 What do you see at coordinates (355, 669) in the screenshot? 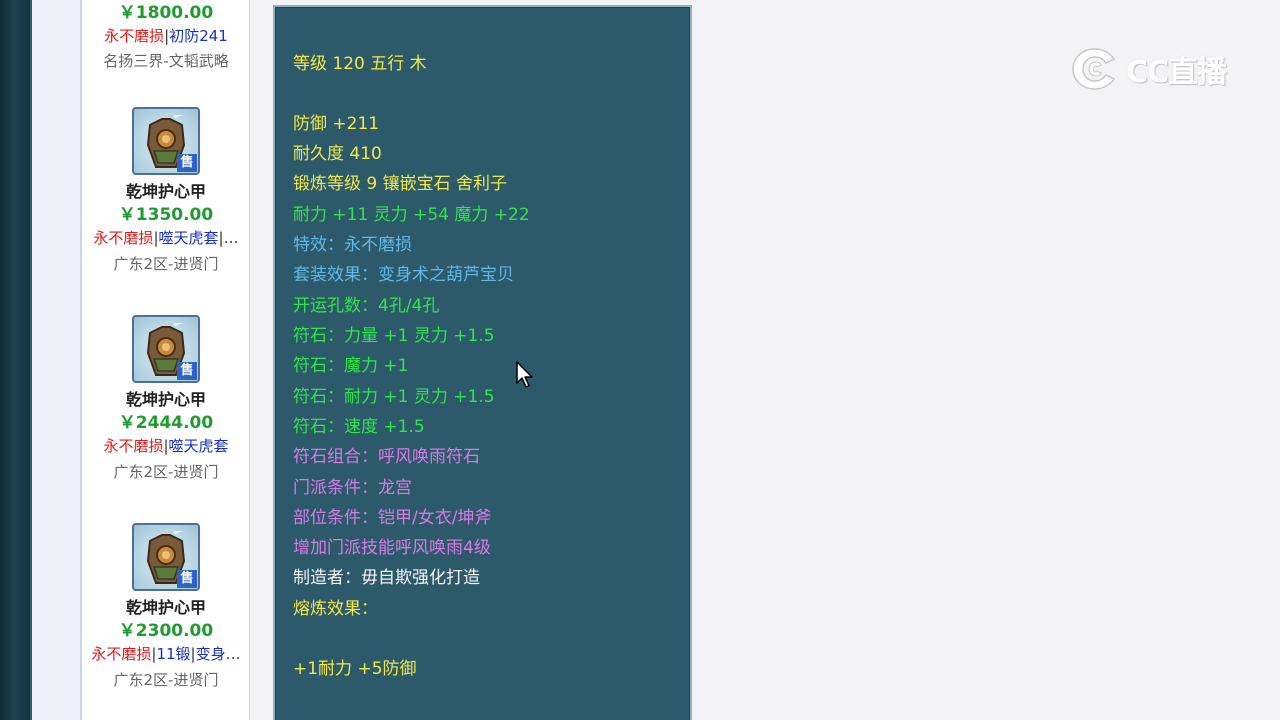
I see `detail-smelt-value: +1耐力 +5防御` at bounding box center [355, 669].